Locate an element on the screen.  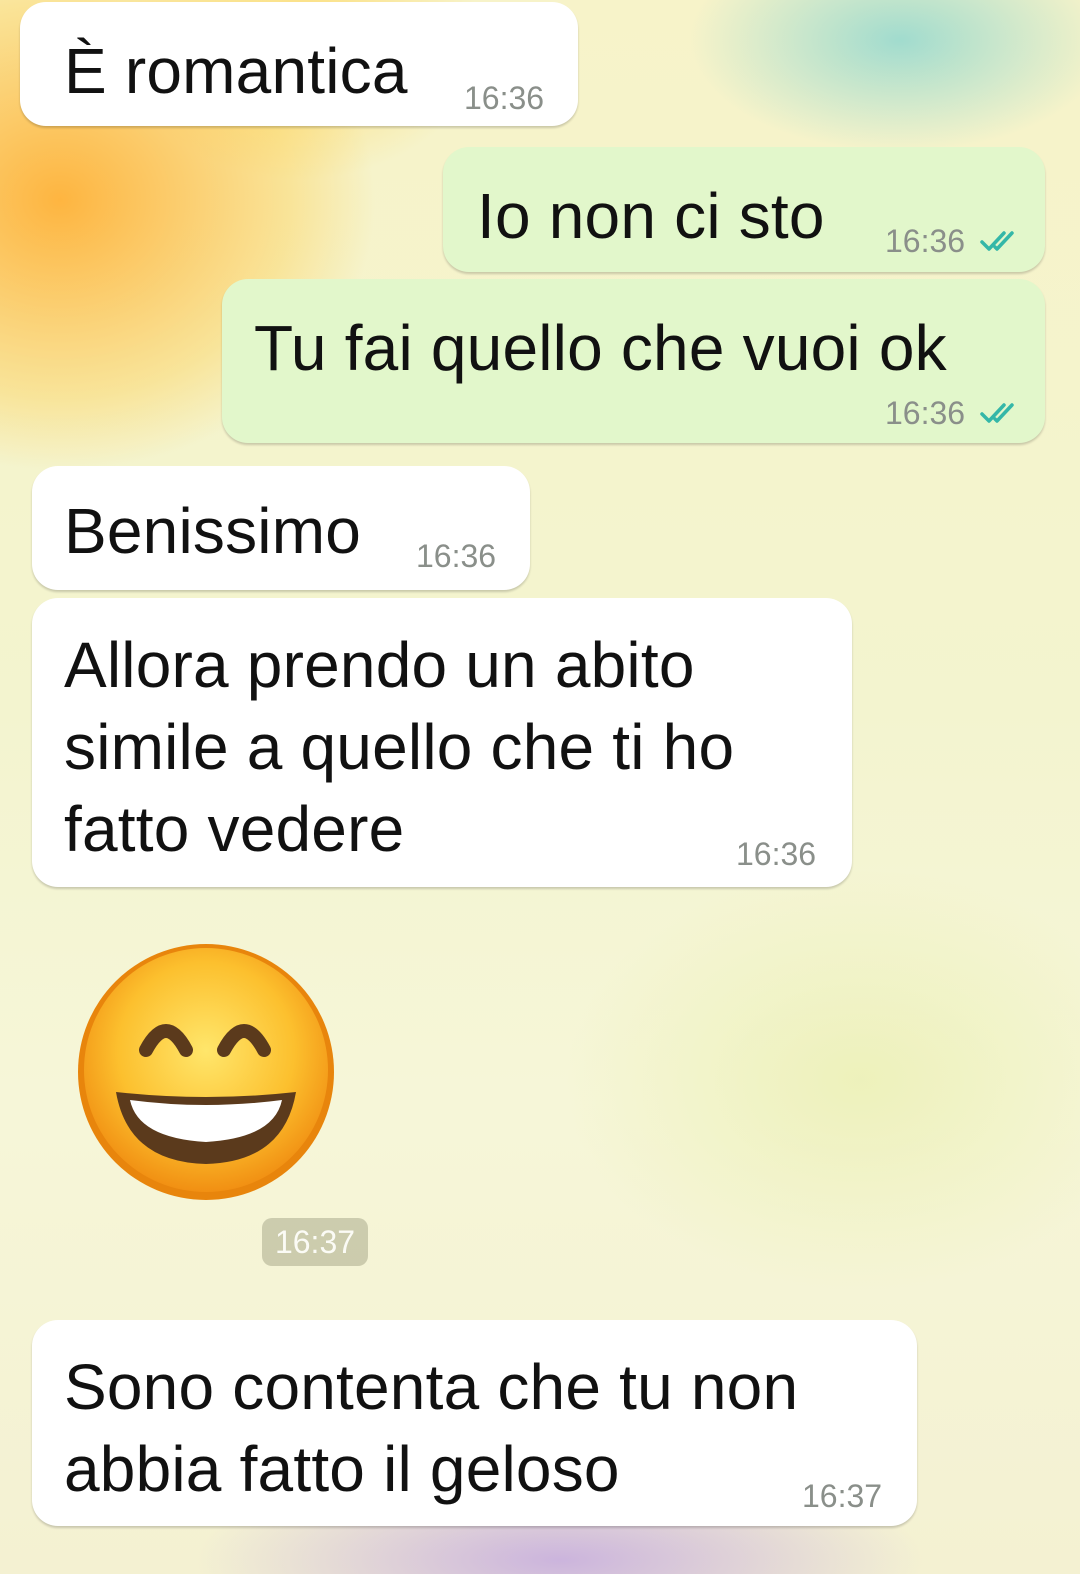
message-bubble-outgoing: Io non ci sto 16:36 is located at coordinates (744, 209).